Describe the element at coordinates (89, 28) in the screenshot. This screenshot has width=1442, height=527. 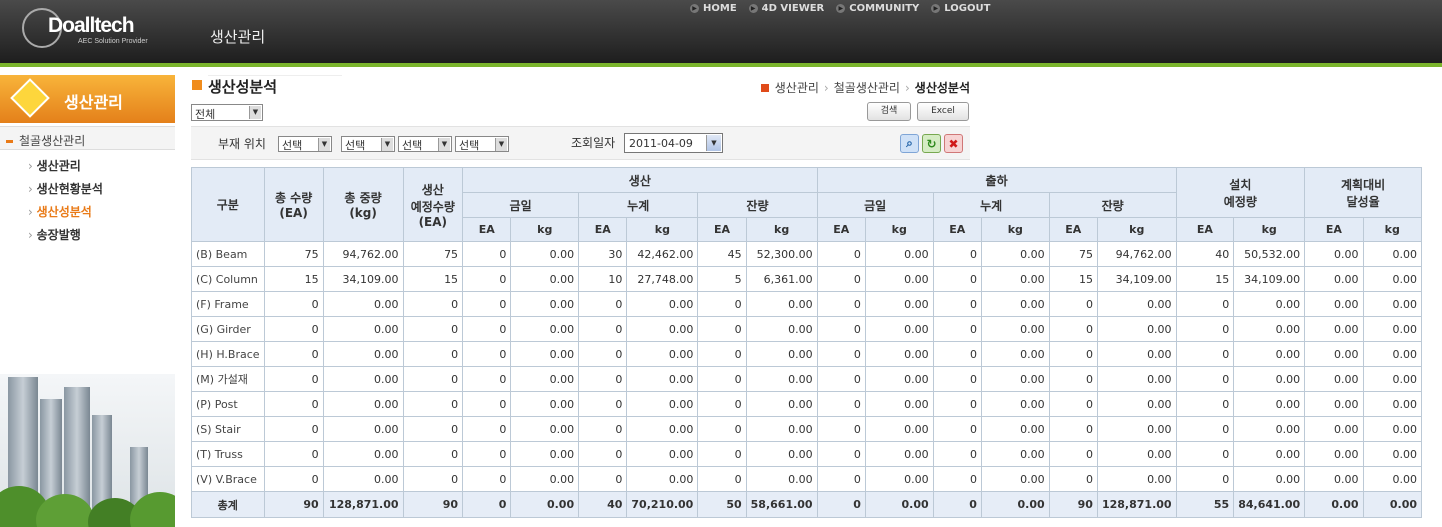
I see `company-logo: Doalltech AEC Solution Provider` at that location.